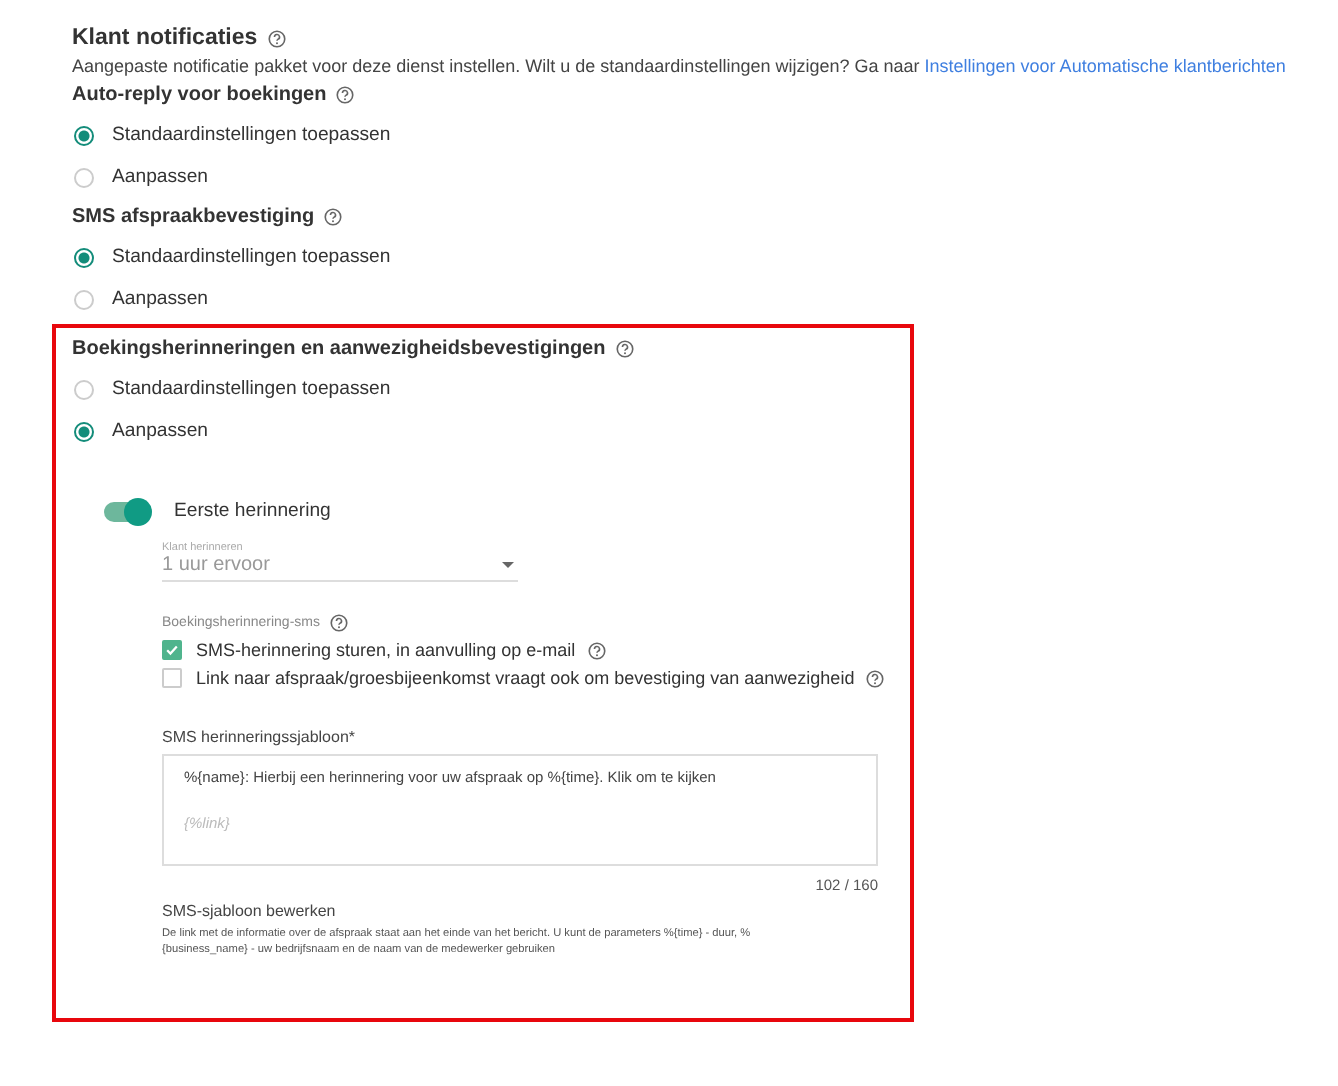  What do you see at coordinates (386, 650) in the screenshot?
I see `checkbox-label: SMS-herinnering sturen, in aanvulling op e-mail` at bounding box center [386, 650].